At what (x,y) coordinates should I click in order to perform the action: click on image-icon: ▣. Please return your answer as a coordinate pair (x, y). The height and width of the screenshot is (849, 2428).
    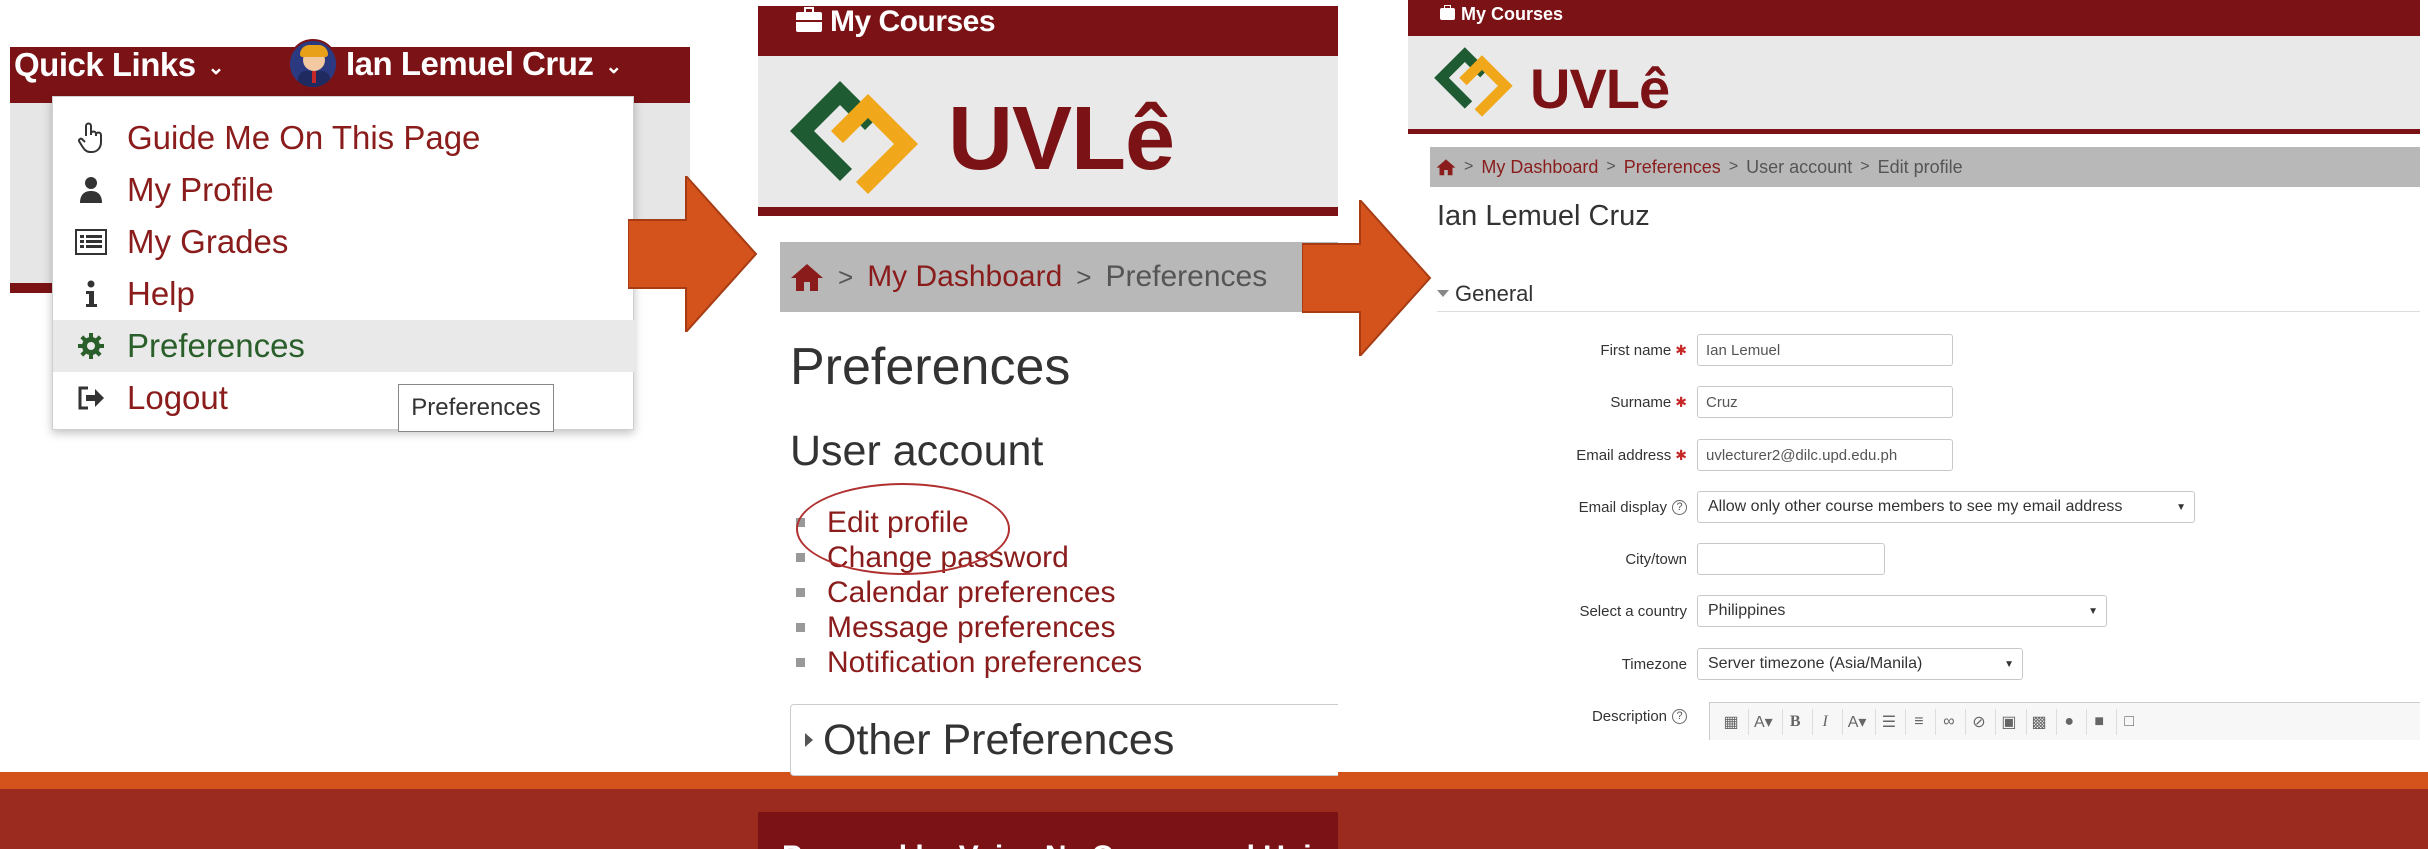
    Looking at the image, I should click on (2008, 721).